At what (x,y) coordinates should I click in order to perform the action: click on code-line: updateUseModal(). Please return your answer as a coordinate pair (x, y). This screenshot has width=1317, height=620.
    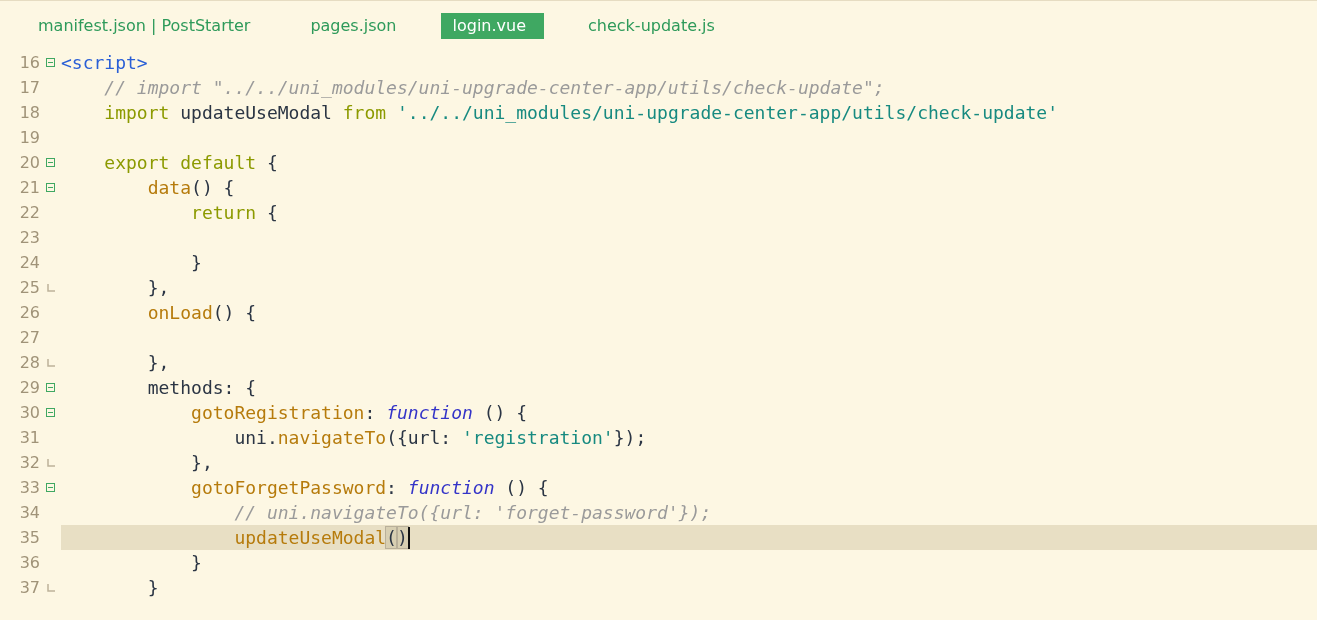
    Looking at the image, I should click on (320, 537).